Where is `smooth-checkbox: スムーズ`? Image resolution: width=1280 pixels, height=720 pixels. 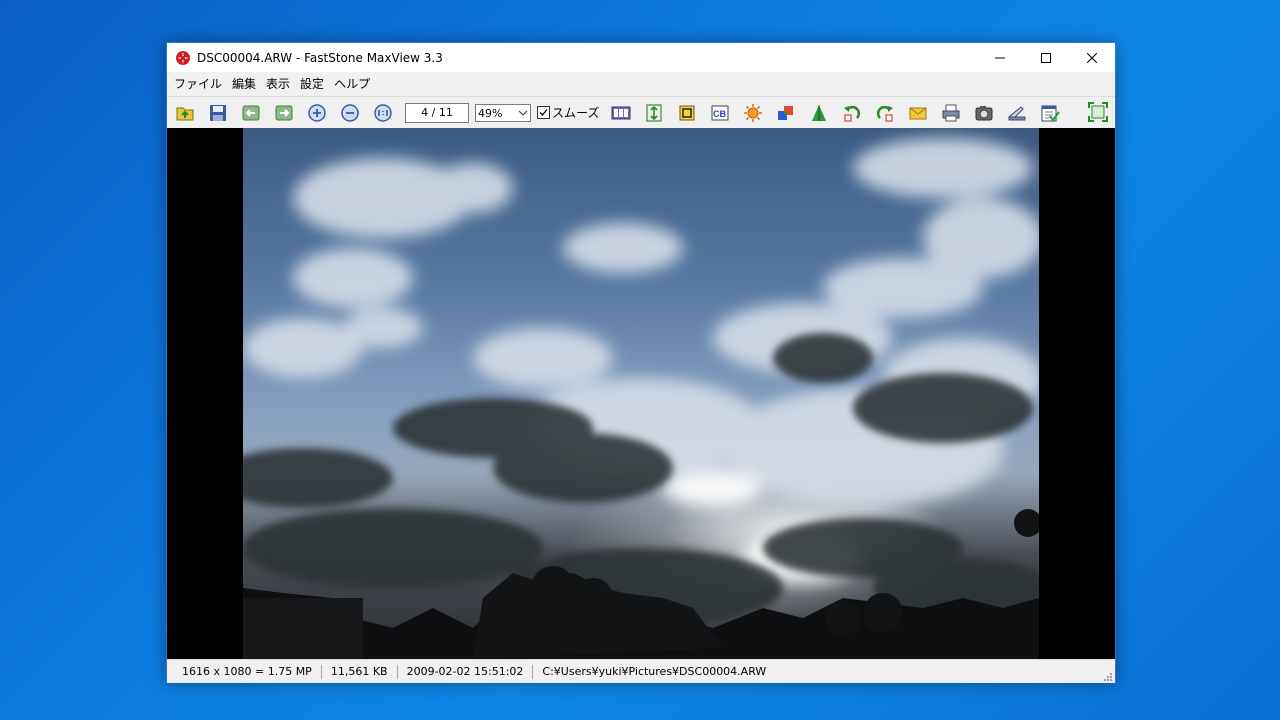 smooth-checkbox: スムーズ is located at coordinates (568, 112).